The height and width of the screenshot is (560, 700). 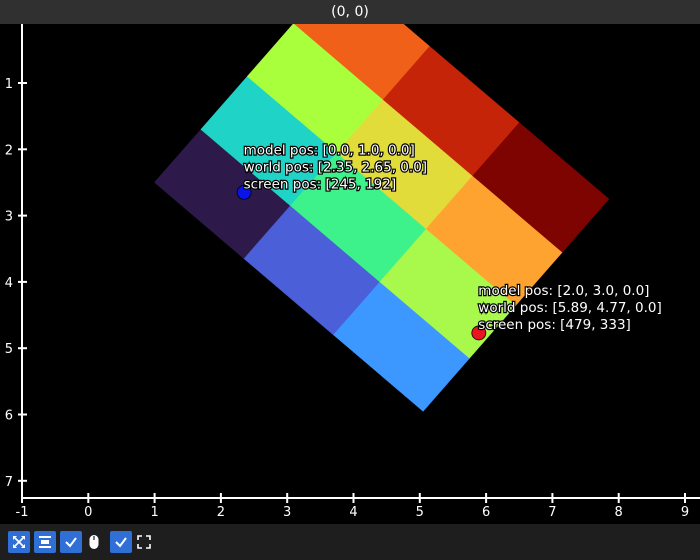 I want to click on window-title-bar: (0, 0), so click(x=350, y=12).